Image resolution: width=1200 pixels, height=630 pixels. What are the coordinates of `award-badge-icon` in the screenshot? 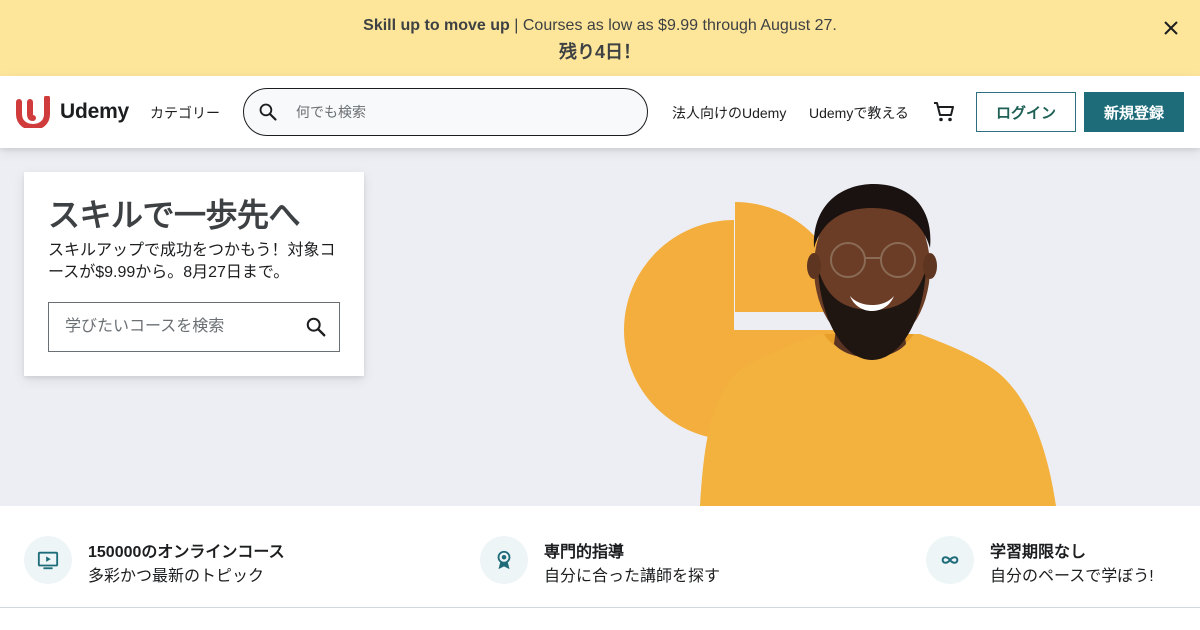 It's located at (504, 560).